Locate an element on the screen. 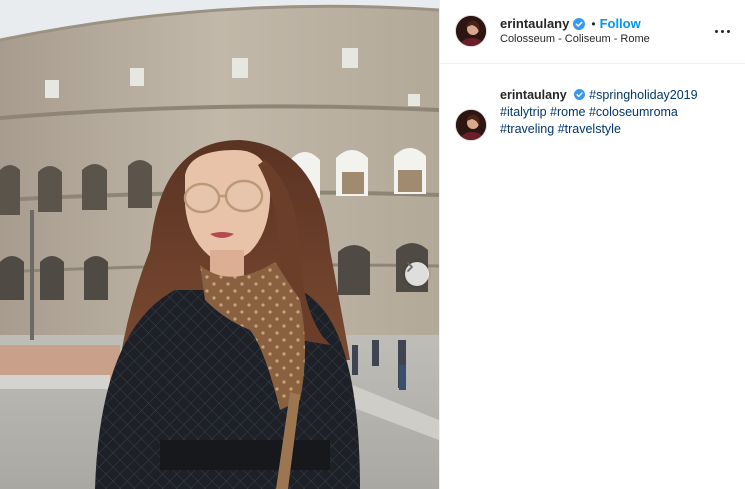  hashtag-link: #springholiday2019 is located at coordinates (643, 95).